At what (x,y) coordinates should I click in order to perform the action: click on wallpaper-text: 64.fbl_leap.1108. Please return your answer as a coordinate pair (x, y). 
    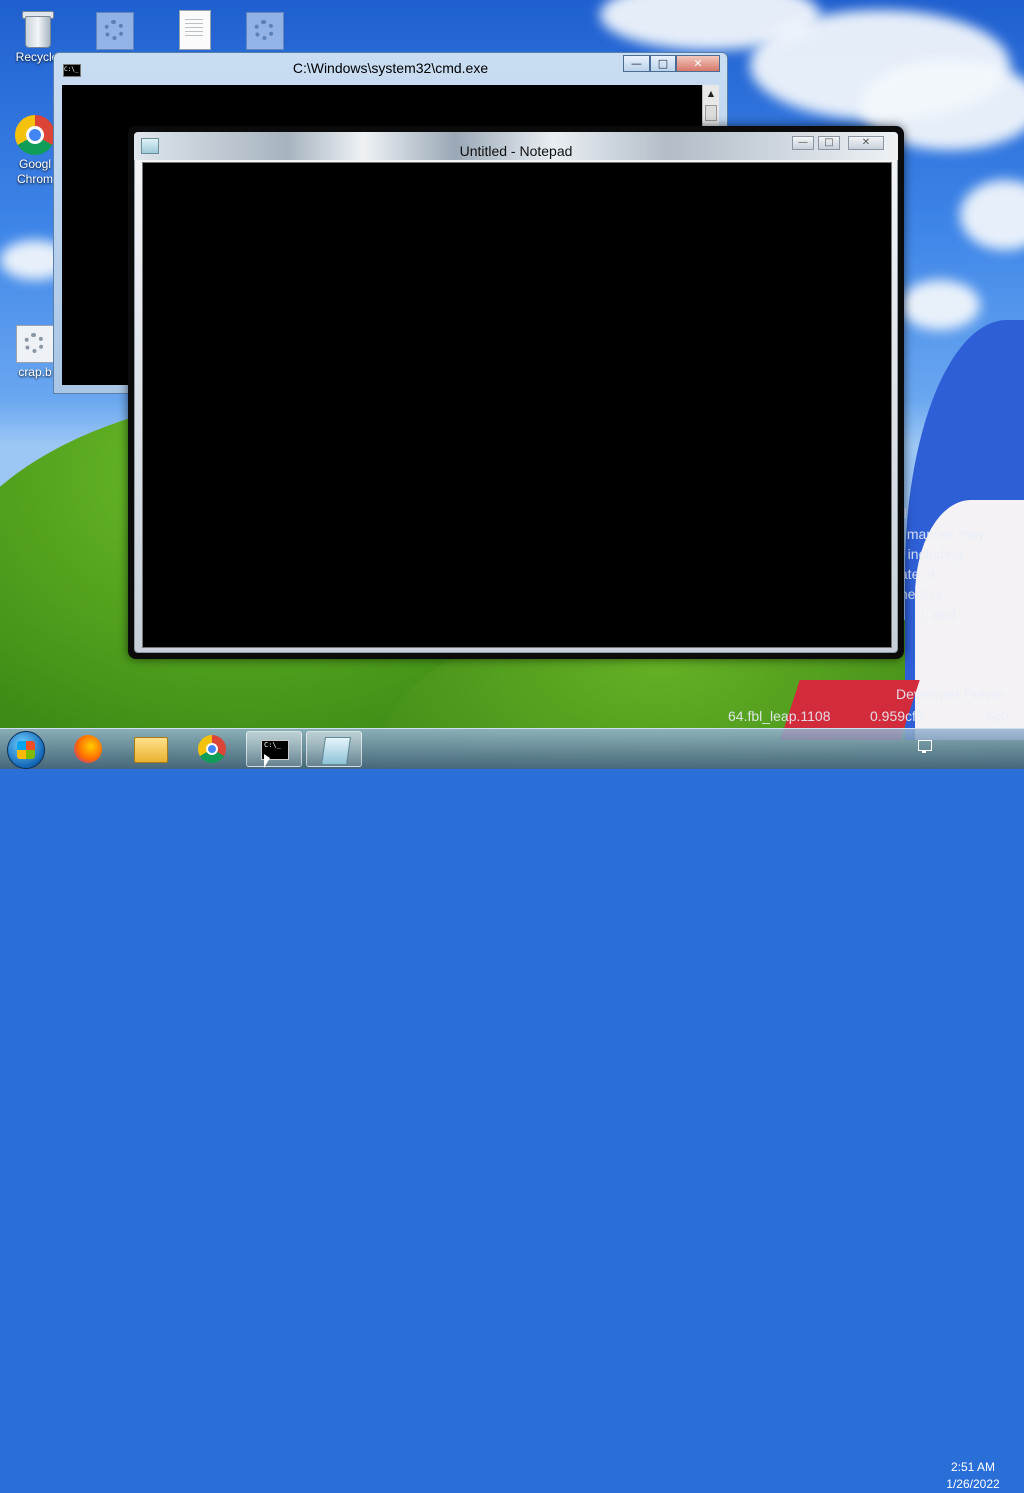
    Looking at the image, I should click on (779, 716).